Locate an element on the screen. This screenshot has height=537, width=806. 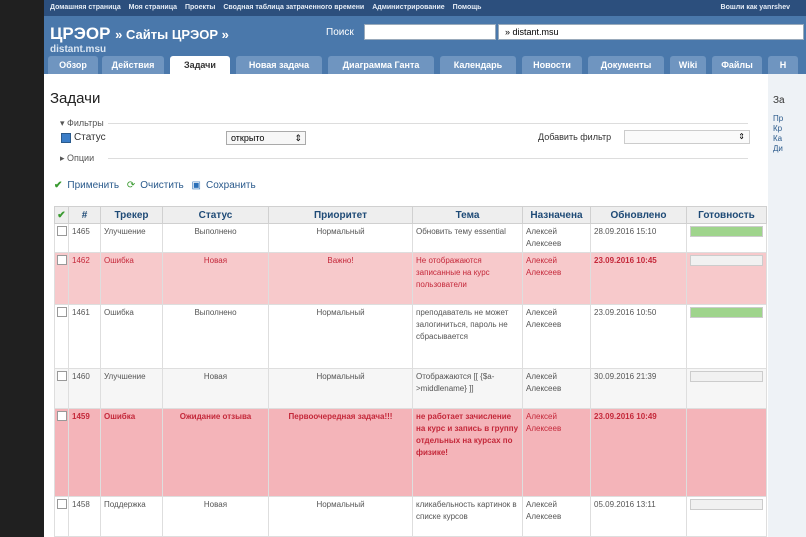
clear-link: Очистить is located at coordinates (162, 185).